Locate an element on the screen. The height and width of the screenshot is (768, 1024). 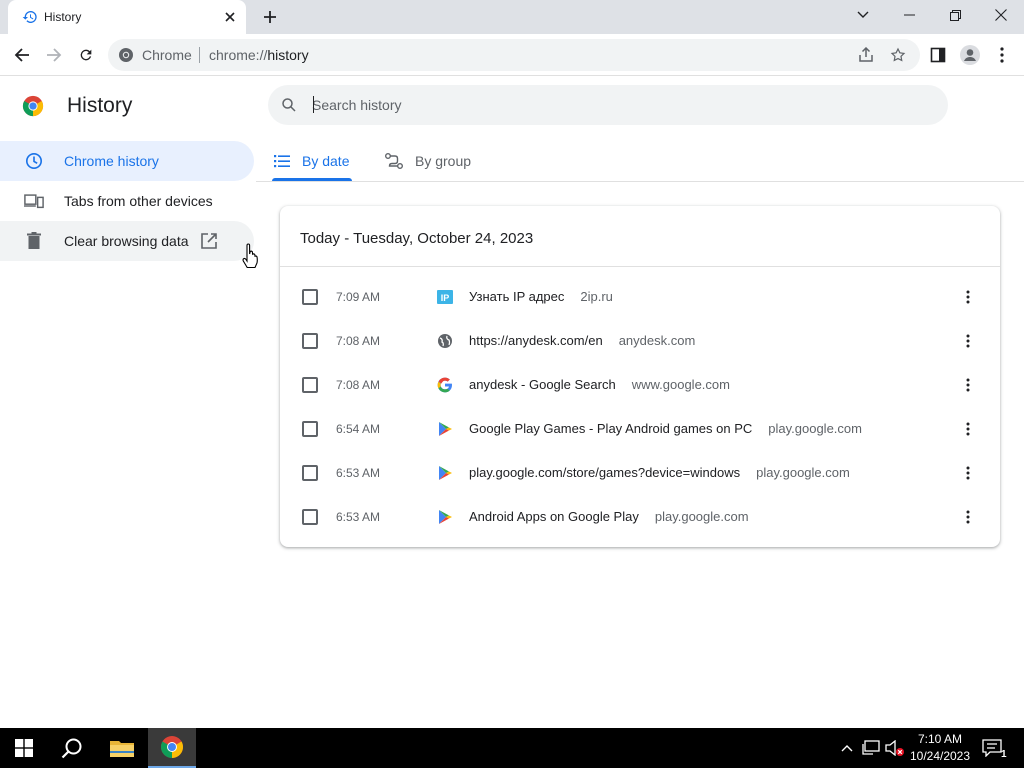
devices-icon is located at coordinates (34, 201).